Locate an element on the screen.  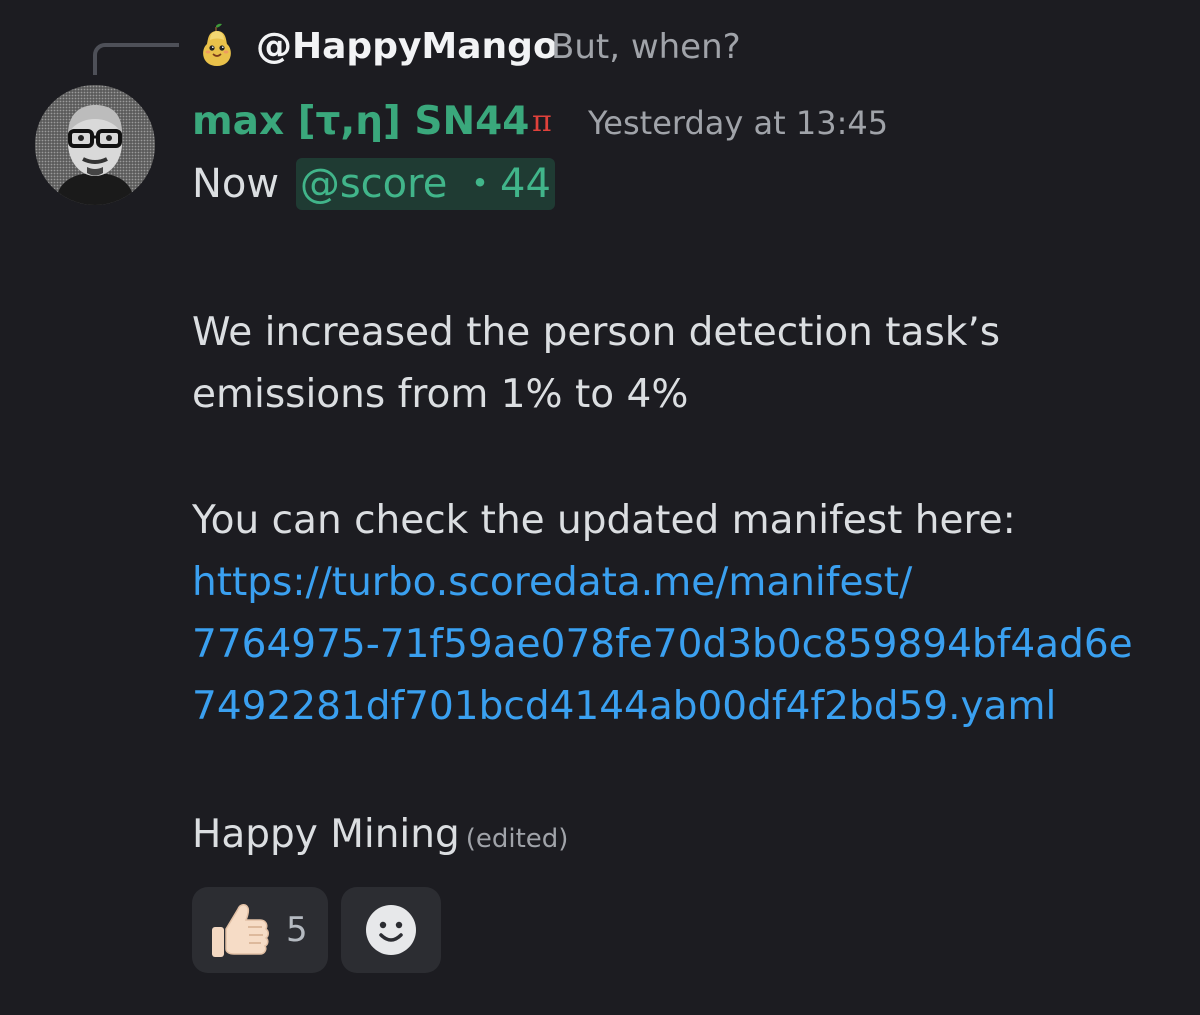
now-text: Now is located at coordinates (236, 184).